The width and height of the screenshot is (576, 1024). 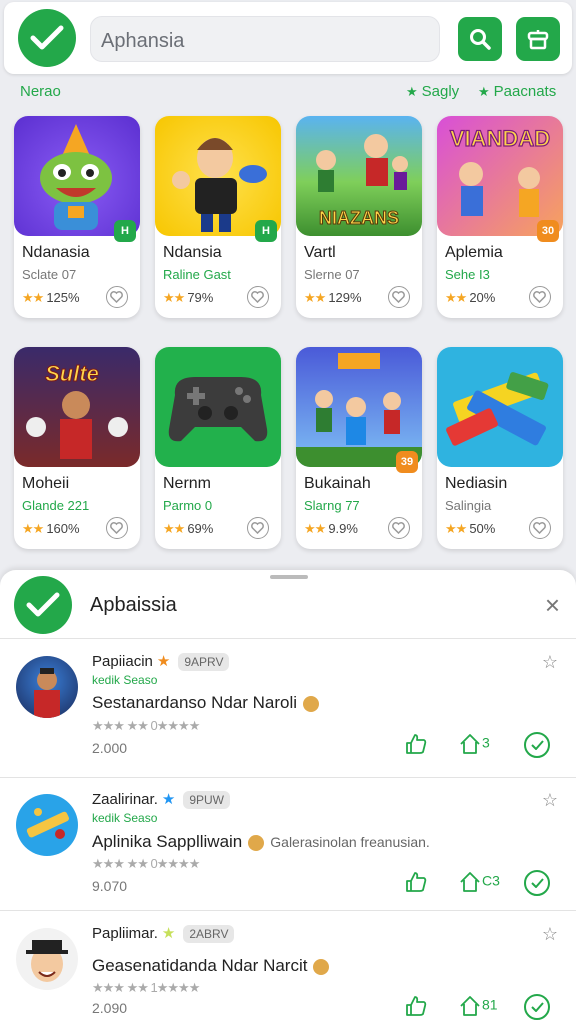 I want to click on app-card: 39 Bukainah Slarng 77 ★★ 9.9%, so click(x=359, y=448).